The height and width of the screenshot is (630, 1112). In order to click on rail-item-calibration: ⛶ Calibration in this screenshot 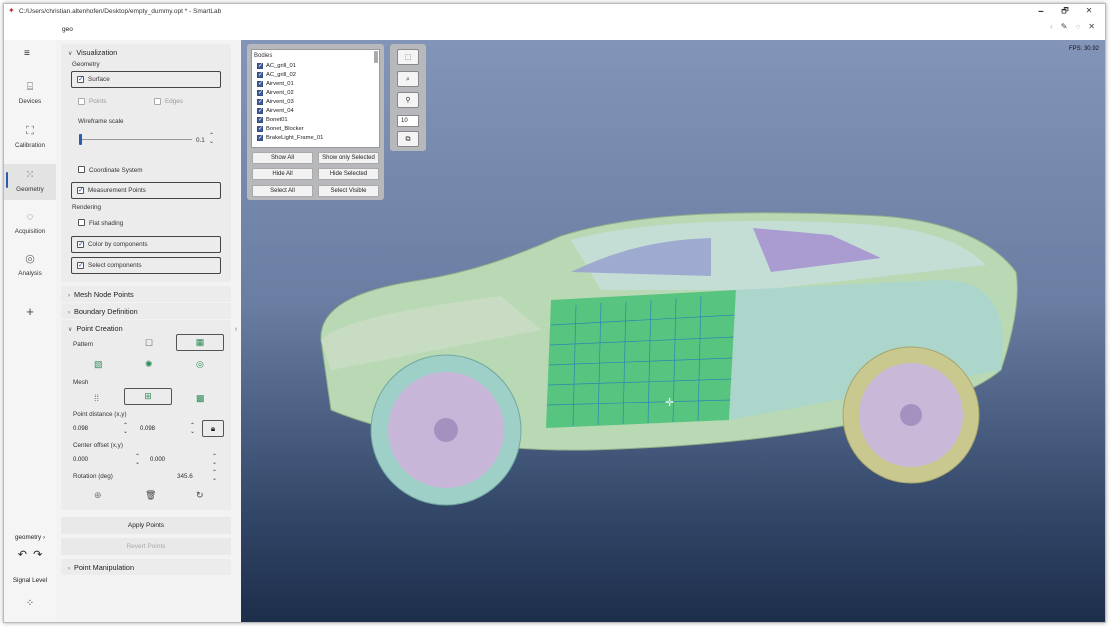, I will do `click(30, 143)`.